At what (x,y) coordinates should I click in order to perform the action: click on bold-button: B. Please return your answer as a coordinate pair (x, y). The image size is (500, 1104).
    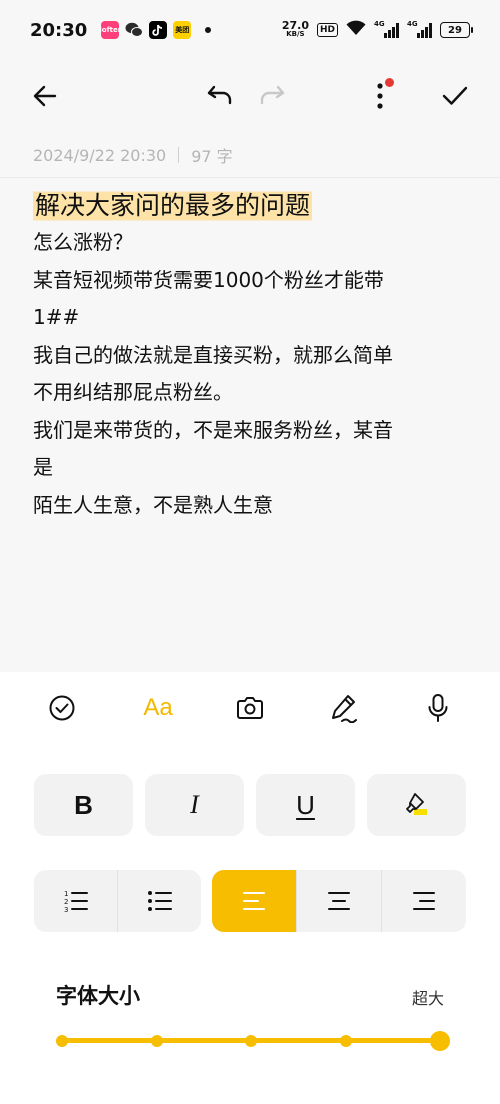
    Looking at the image, I should click on (83, 805).